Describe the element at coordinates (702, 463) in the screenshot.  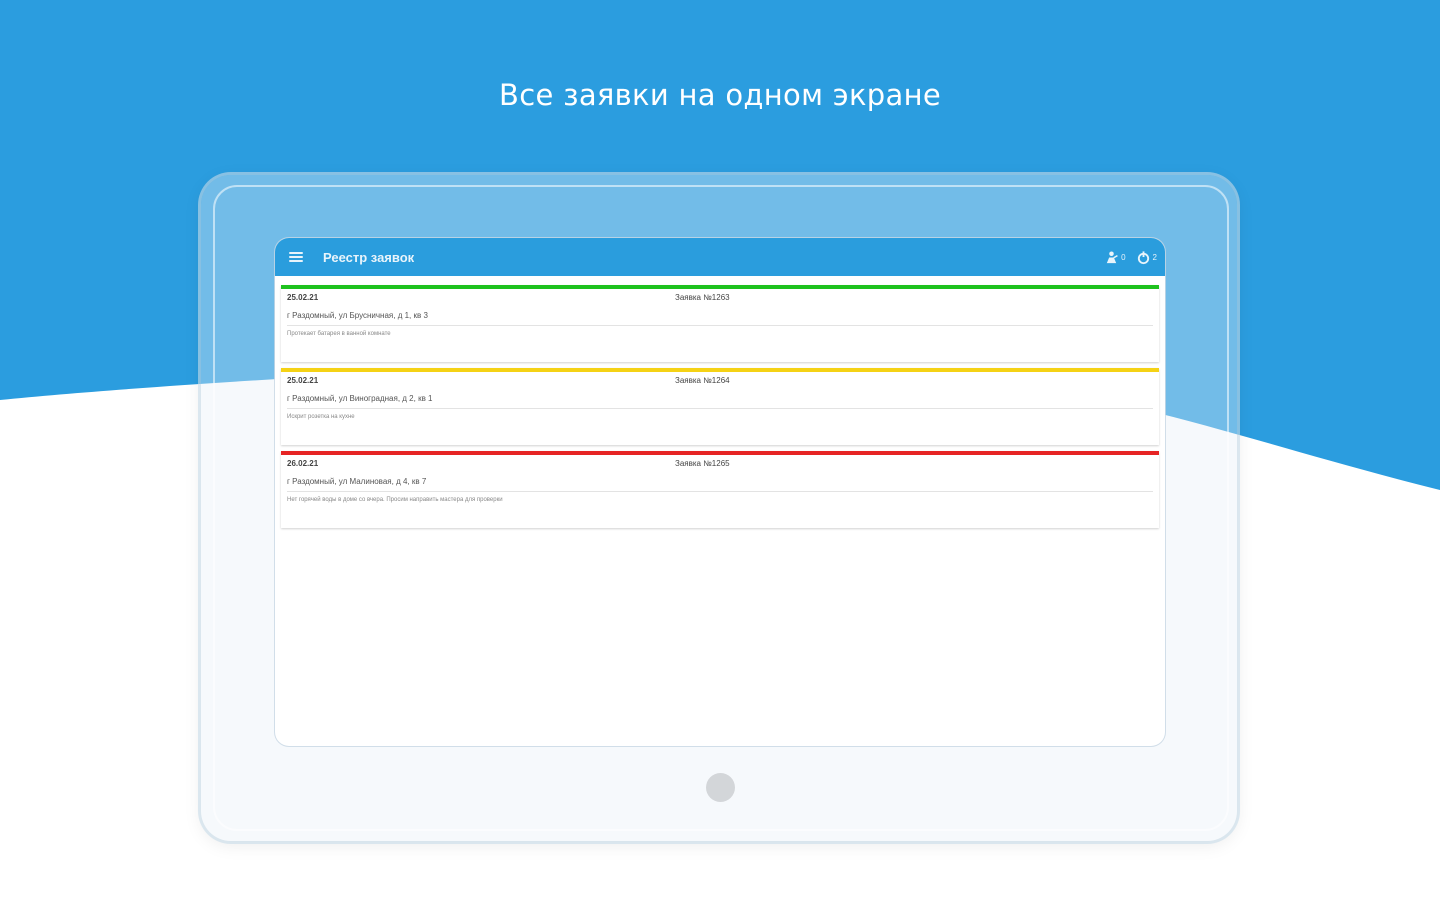
I see `request-number: Заявка №1265` at that location.